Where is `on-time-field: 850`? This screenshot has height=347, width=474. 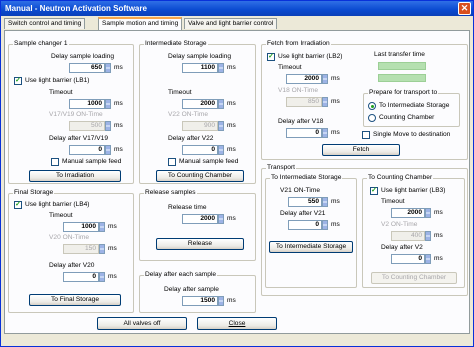 on-time-field: 850 is located at coordinates (304, 102).